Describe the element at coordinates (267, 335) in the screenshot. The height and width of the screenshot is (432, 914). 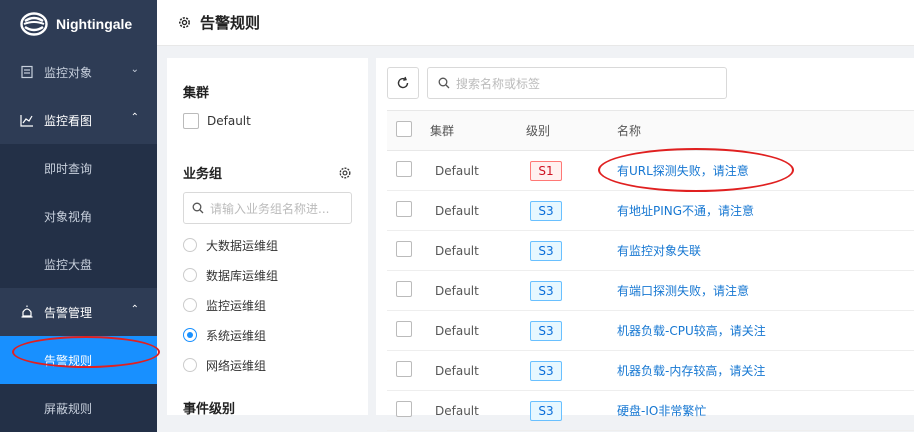
I see `business-group-item-selected: 系统运维组` at that location.